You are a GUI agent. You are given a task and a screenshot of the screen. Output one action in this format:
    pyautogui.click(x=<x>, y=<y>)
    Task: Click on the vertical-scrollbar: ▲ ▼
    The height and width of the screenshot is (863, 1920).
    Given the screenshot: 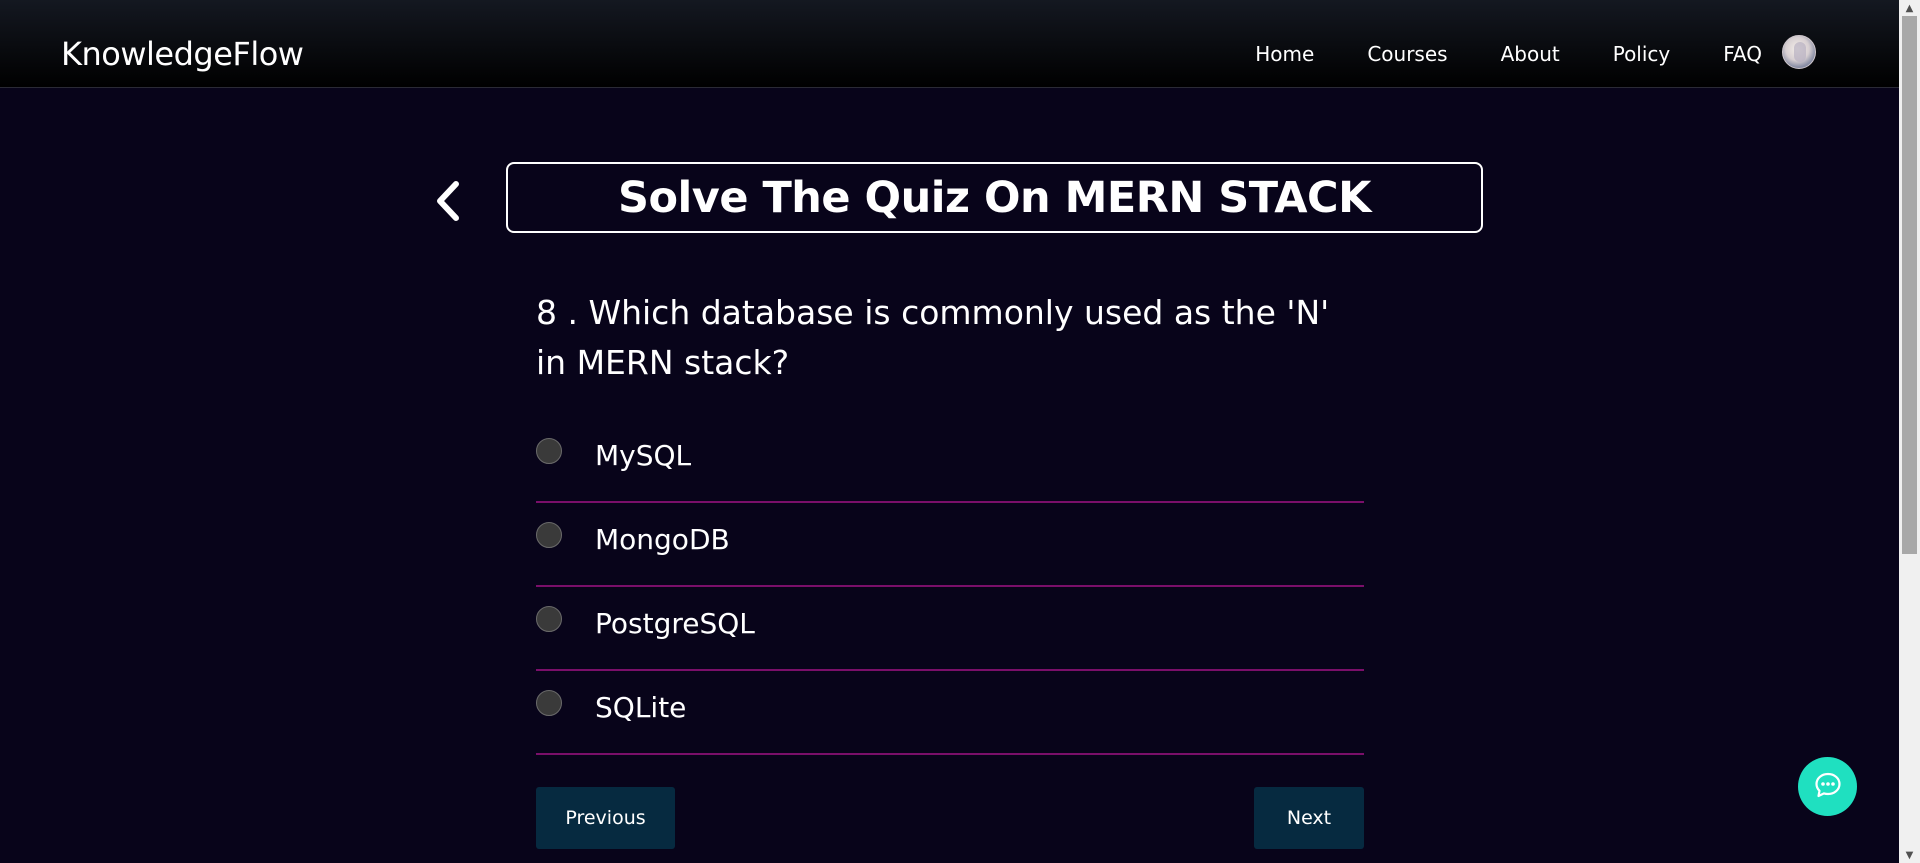 What is the action you would take?
    pyautogui.click(x=1909, y=431)
    